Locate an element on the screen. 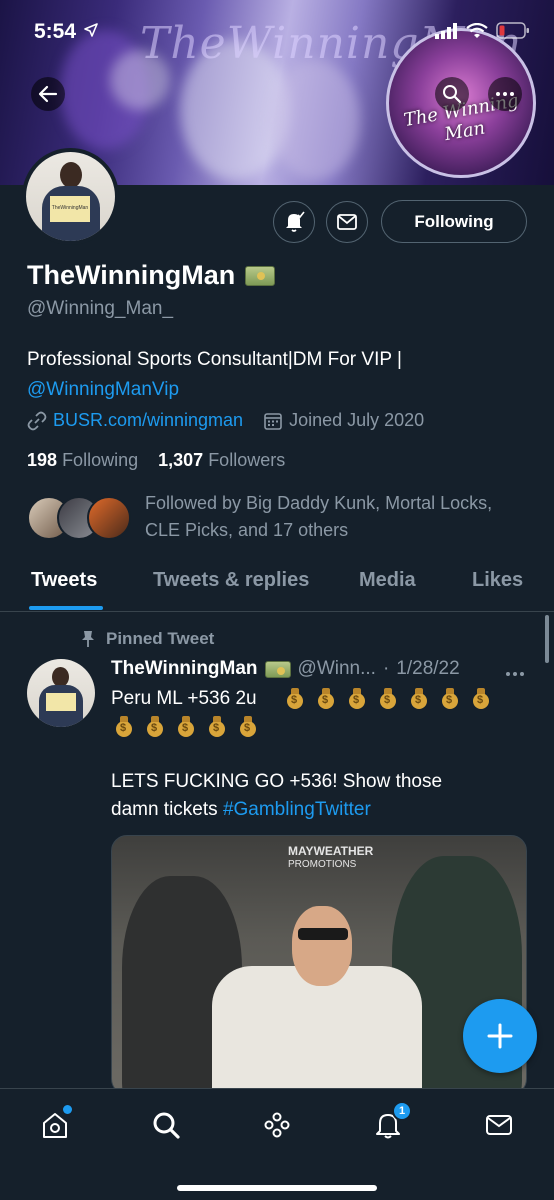 This screenshot has height=1200, width=554. bio-mention-link: @WinningManVip is located at coordinates (214, 390).